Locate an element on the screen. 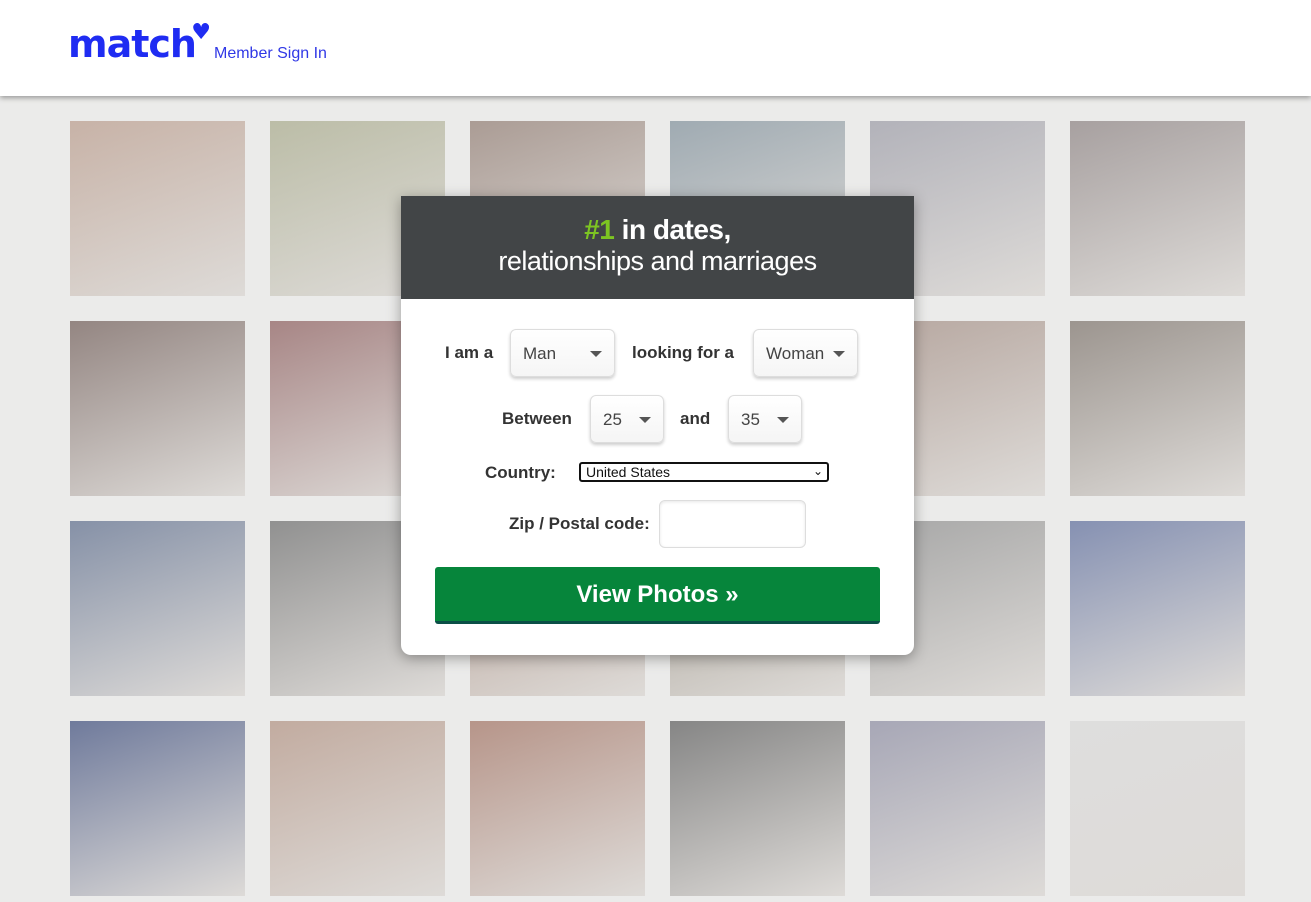 The height and width of the screenshot is (902, 1311). match-logo: match ♥ is located at coordinates (139, 43).